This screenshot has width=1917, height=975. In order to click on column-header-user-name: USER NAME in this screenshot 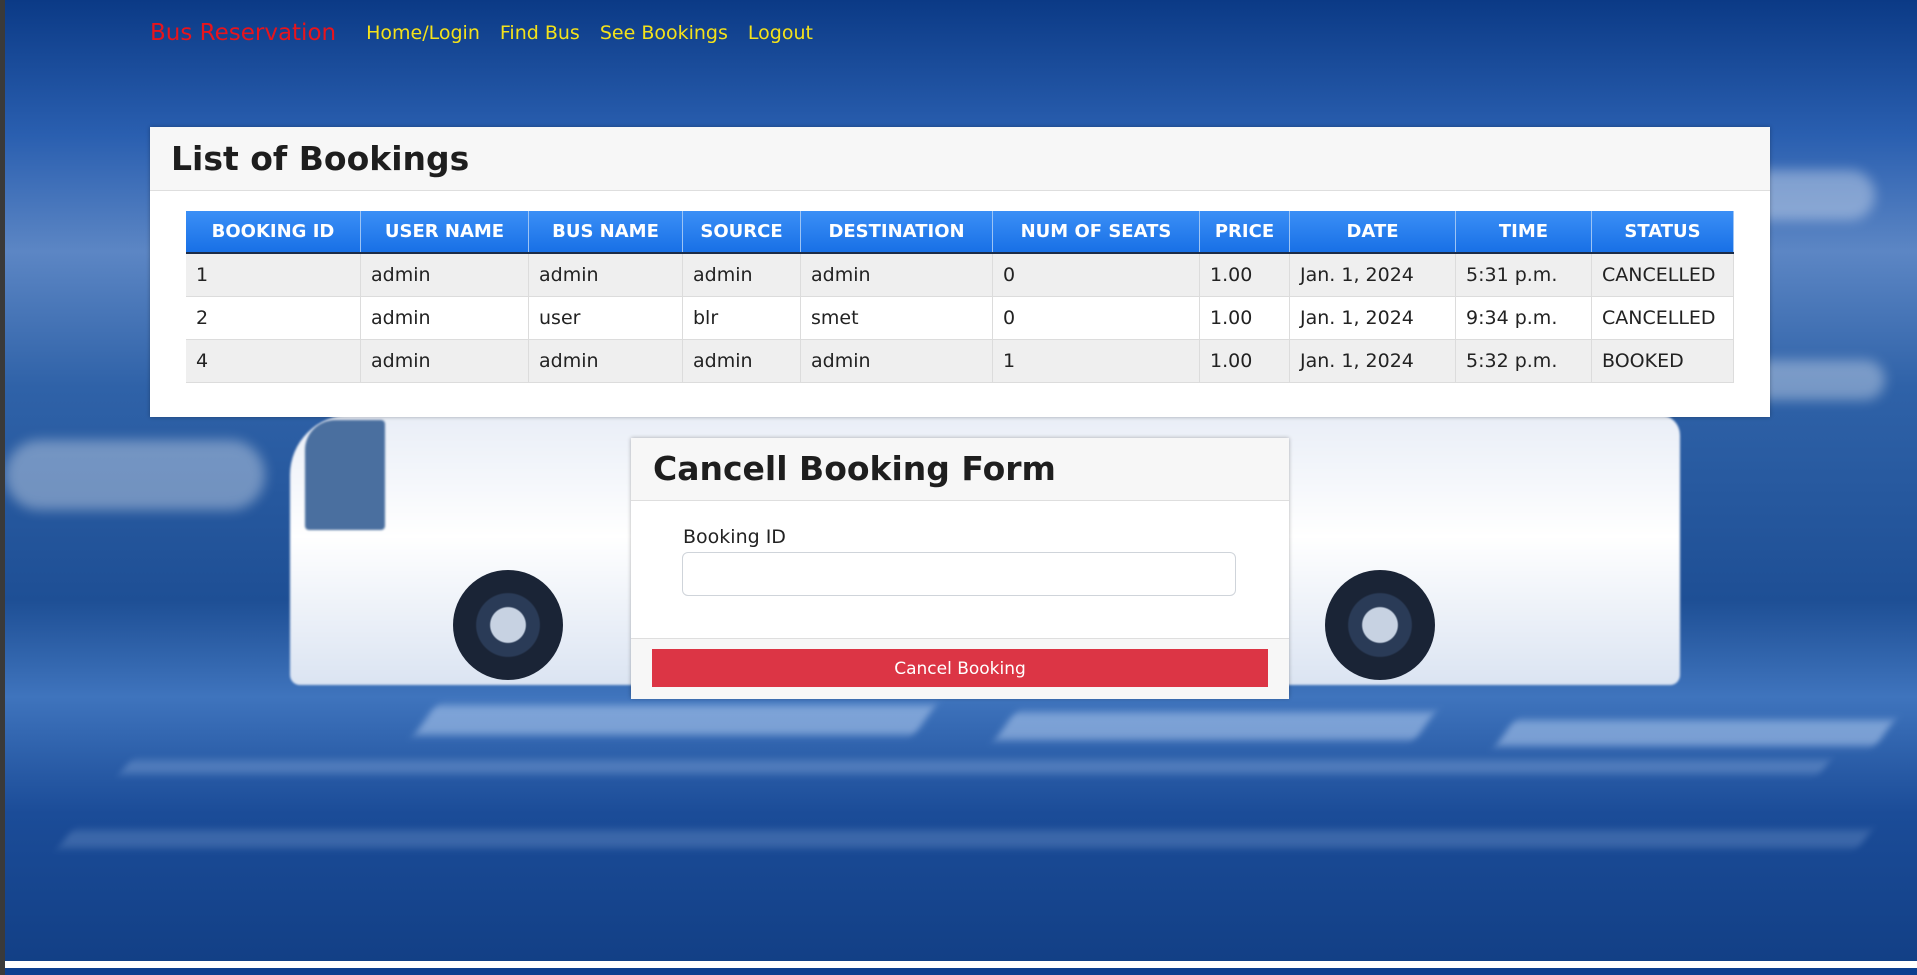, I will do `click(444, 232)`.